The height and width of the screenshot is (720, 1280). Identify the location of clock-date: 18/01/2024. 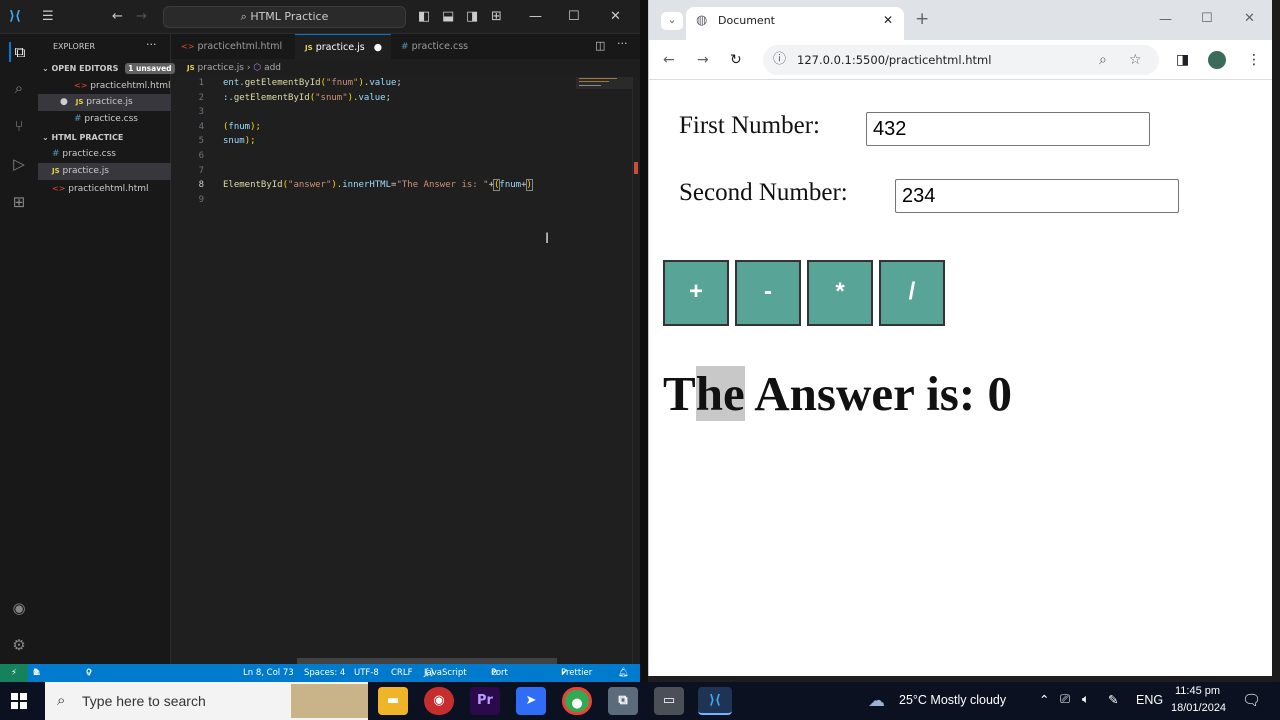
(1198, 708).